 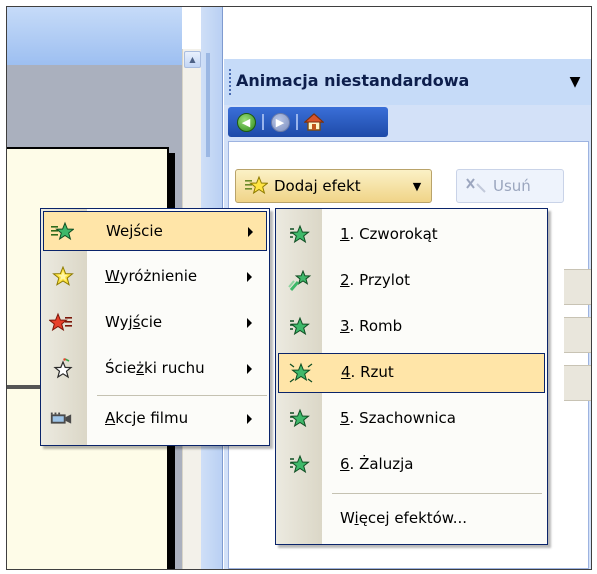 I want to click on forward-button: ▶, so click(x=280, y=122).